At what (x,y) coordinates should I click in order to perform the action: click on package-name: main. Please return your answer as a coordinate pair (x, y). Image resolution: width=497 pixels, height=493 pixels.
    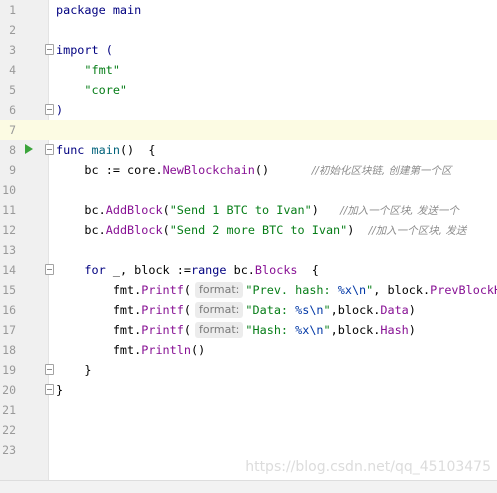
    Looking at the image, I should click on (127, 10).